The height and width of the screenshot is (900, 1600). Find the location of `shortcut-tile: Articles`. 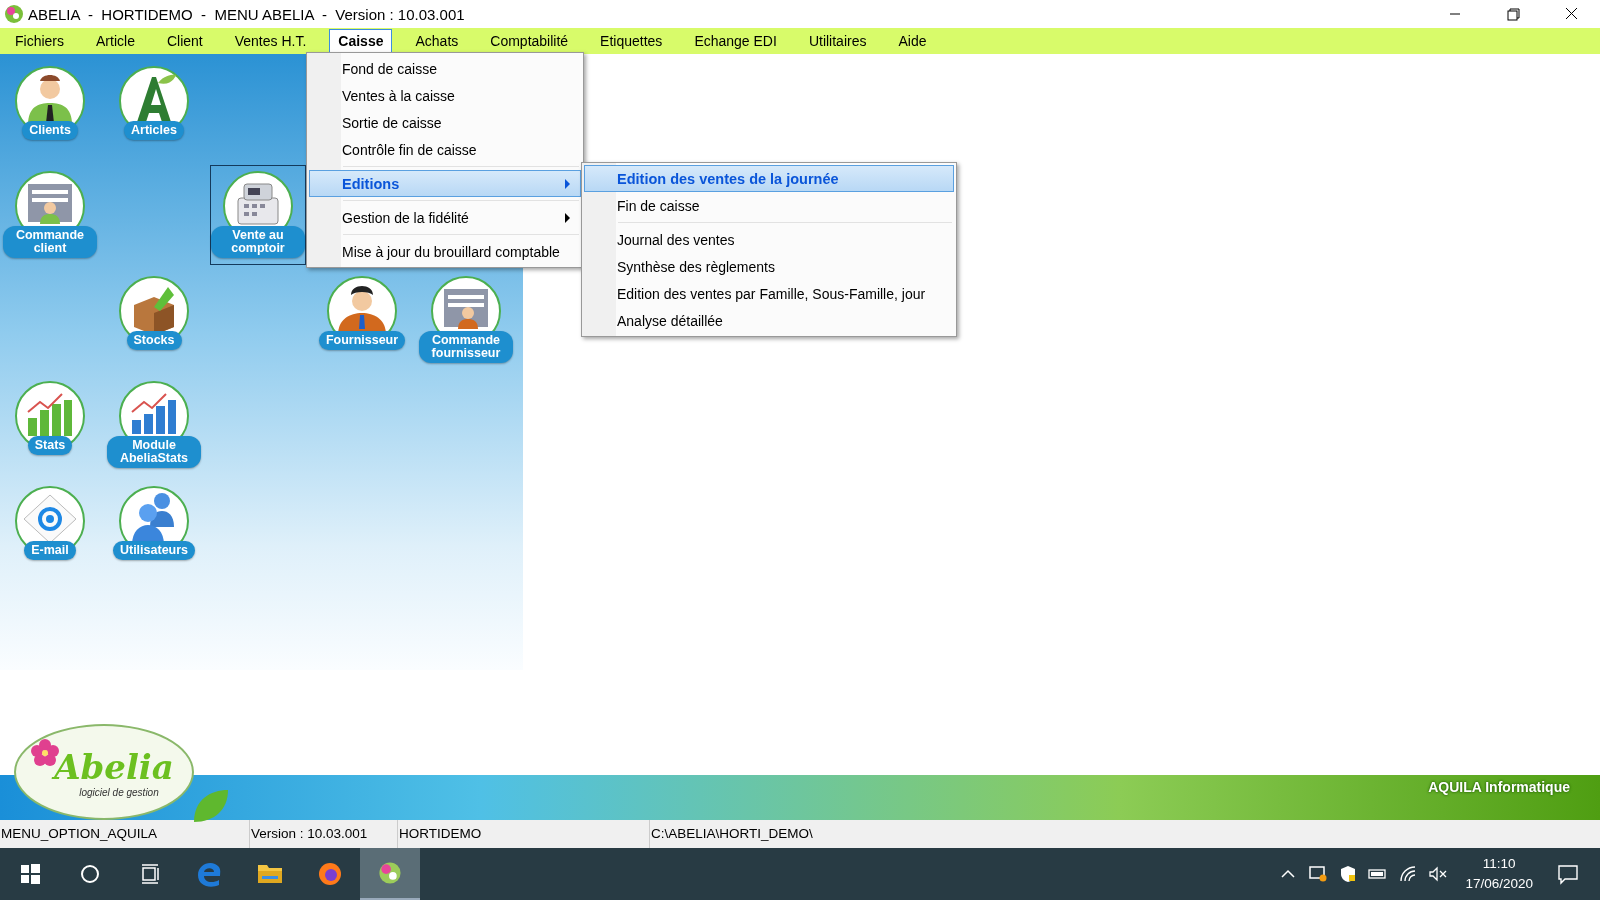

shortcut-tile: Articles is located at coordinates (154, 110).